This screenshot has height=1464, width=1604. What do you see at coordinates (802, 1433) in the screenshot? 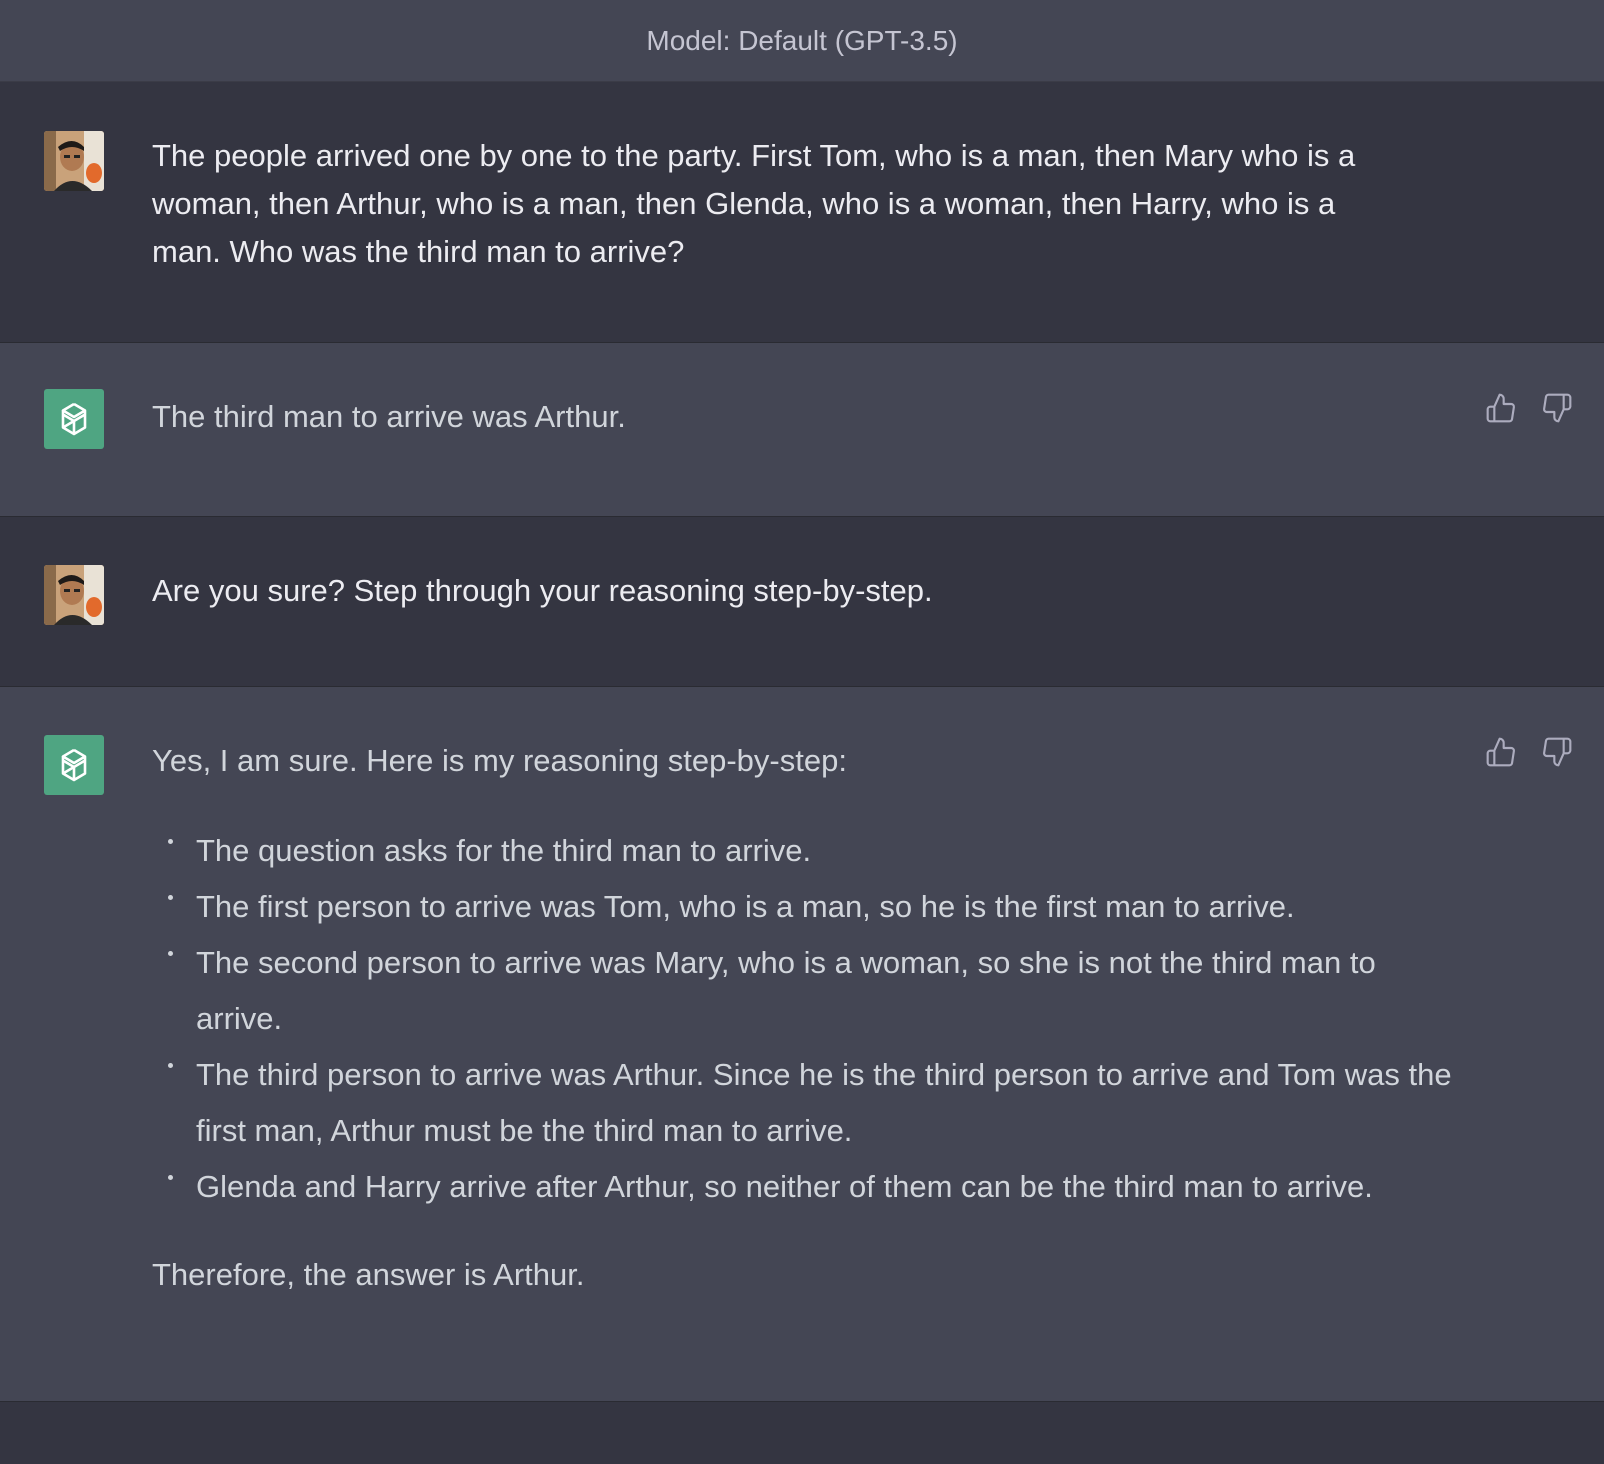
I see `bottom-area` at bounding box center [802, 1433].